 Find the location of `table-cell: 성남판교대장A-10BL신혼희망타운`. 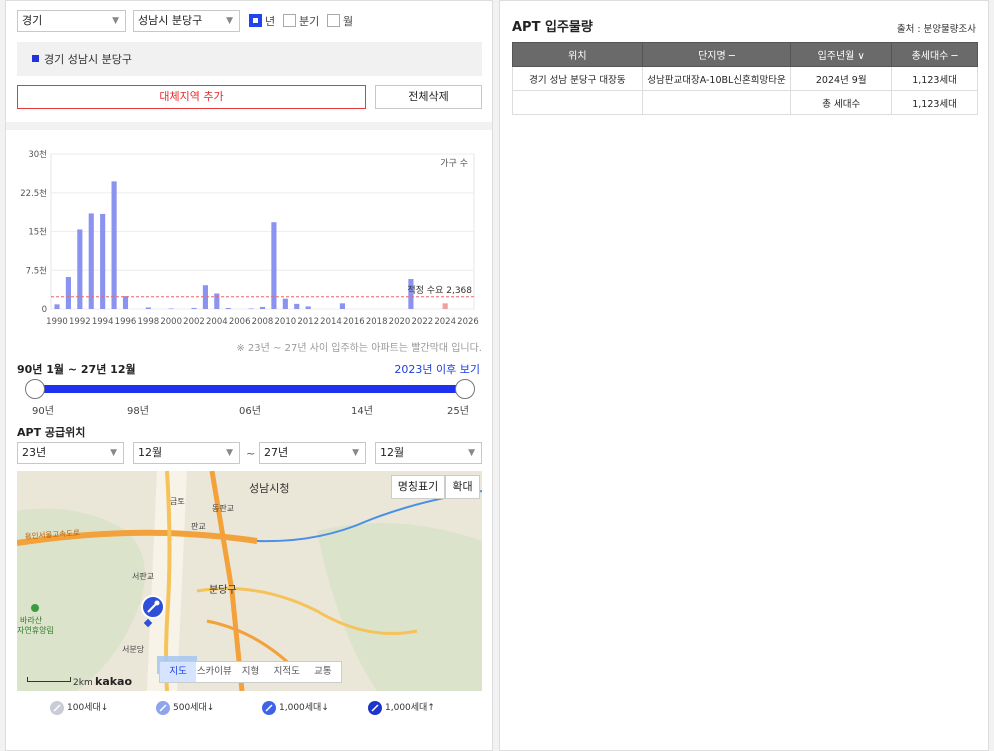

table-cell: 성남판교대장A-10BL신혼희망타운 is located at coordinates (716, 78).